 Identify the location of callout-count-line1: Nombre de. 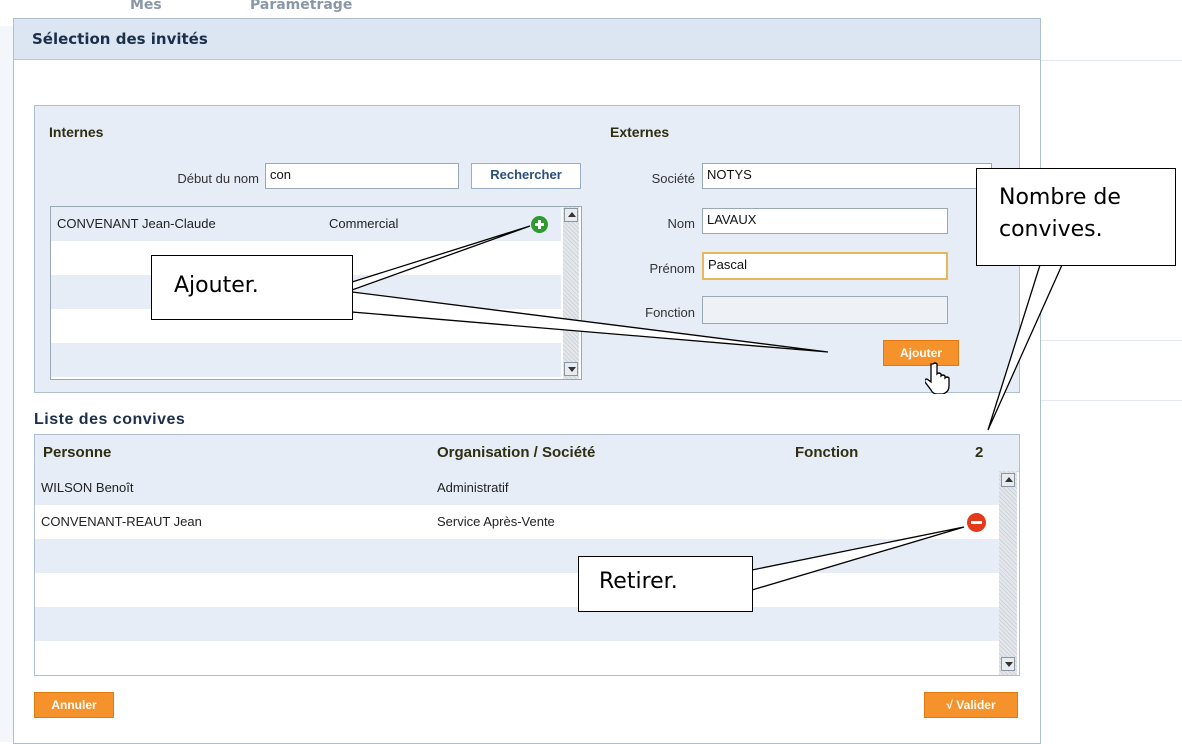
(1060, 197).